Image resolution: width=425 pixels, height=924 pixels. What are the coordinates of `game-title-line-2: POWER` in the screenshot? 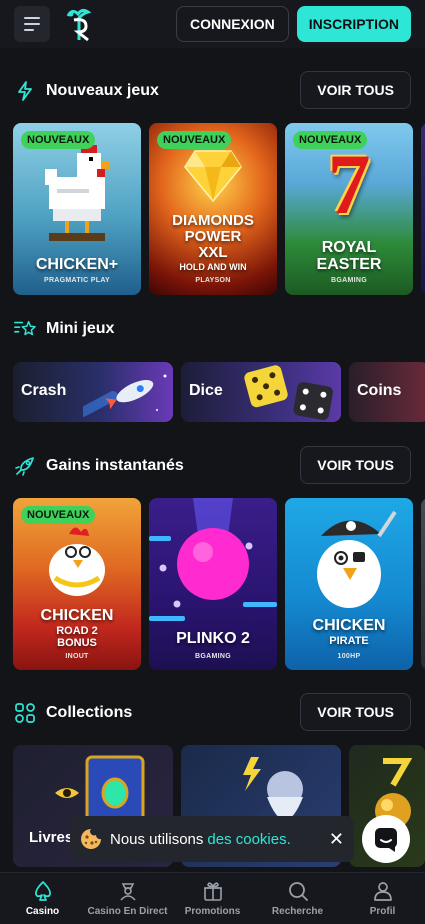 It's located at (213, 236).